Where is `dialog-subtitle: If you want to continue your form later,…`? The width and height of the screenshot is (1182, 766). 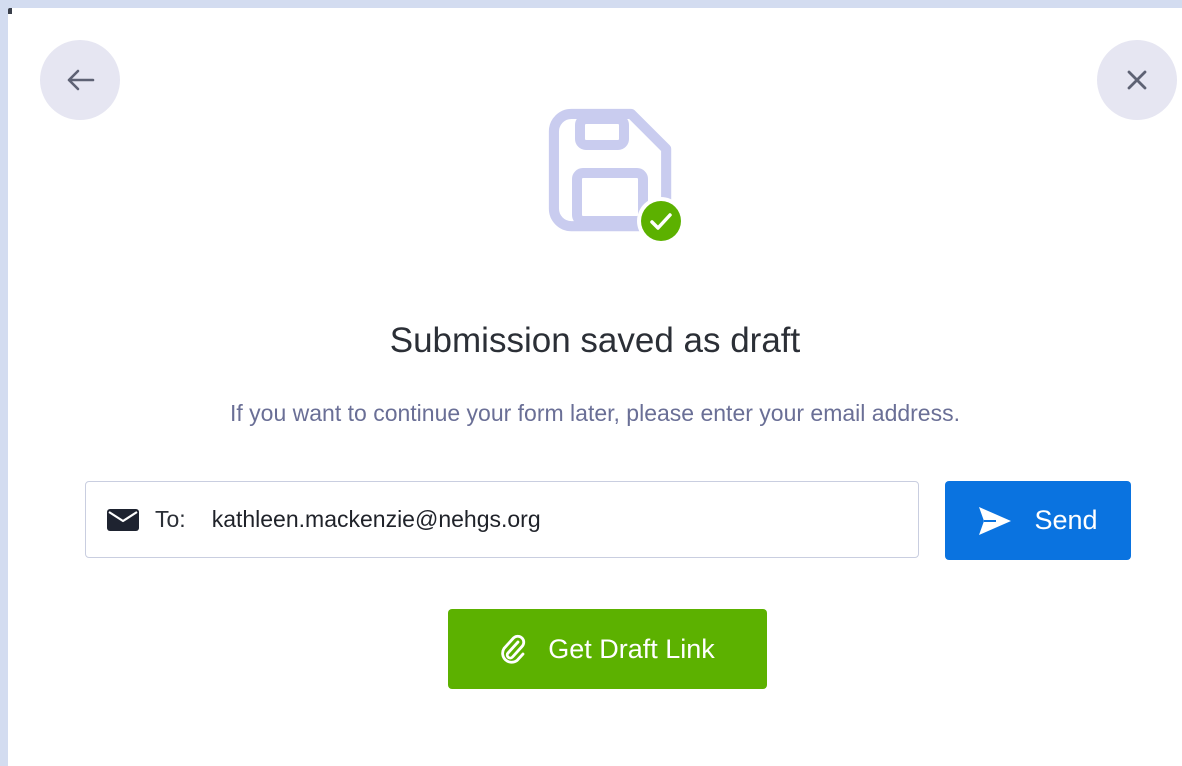
dialog-subtitle: If you want to continue your form later,… is located at coordinates (595, 413).